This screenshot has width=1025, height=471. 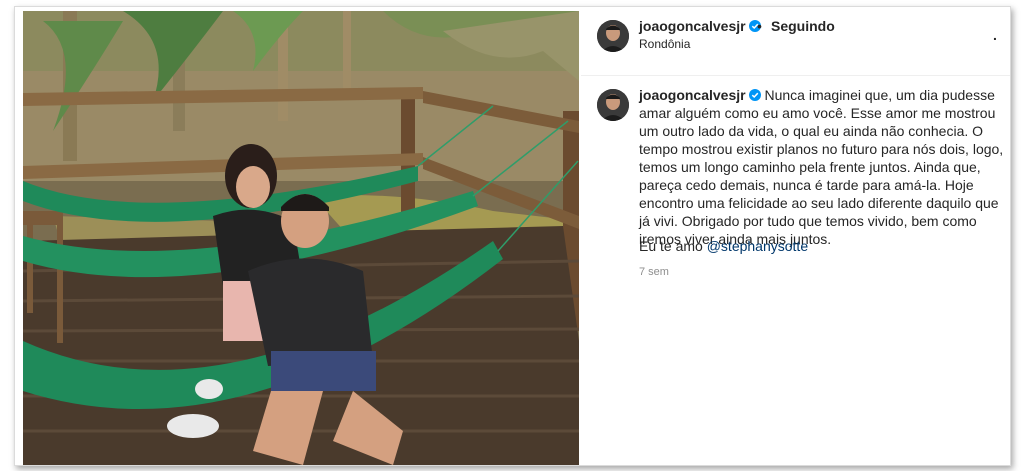 What do you see at coordinates (654, 272) in the screenshot?
I see `post-timestamp: 7 sem` at bounding box center [654, 272].